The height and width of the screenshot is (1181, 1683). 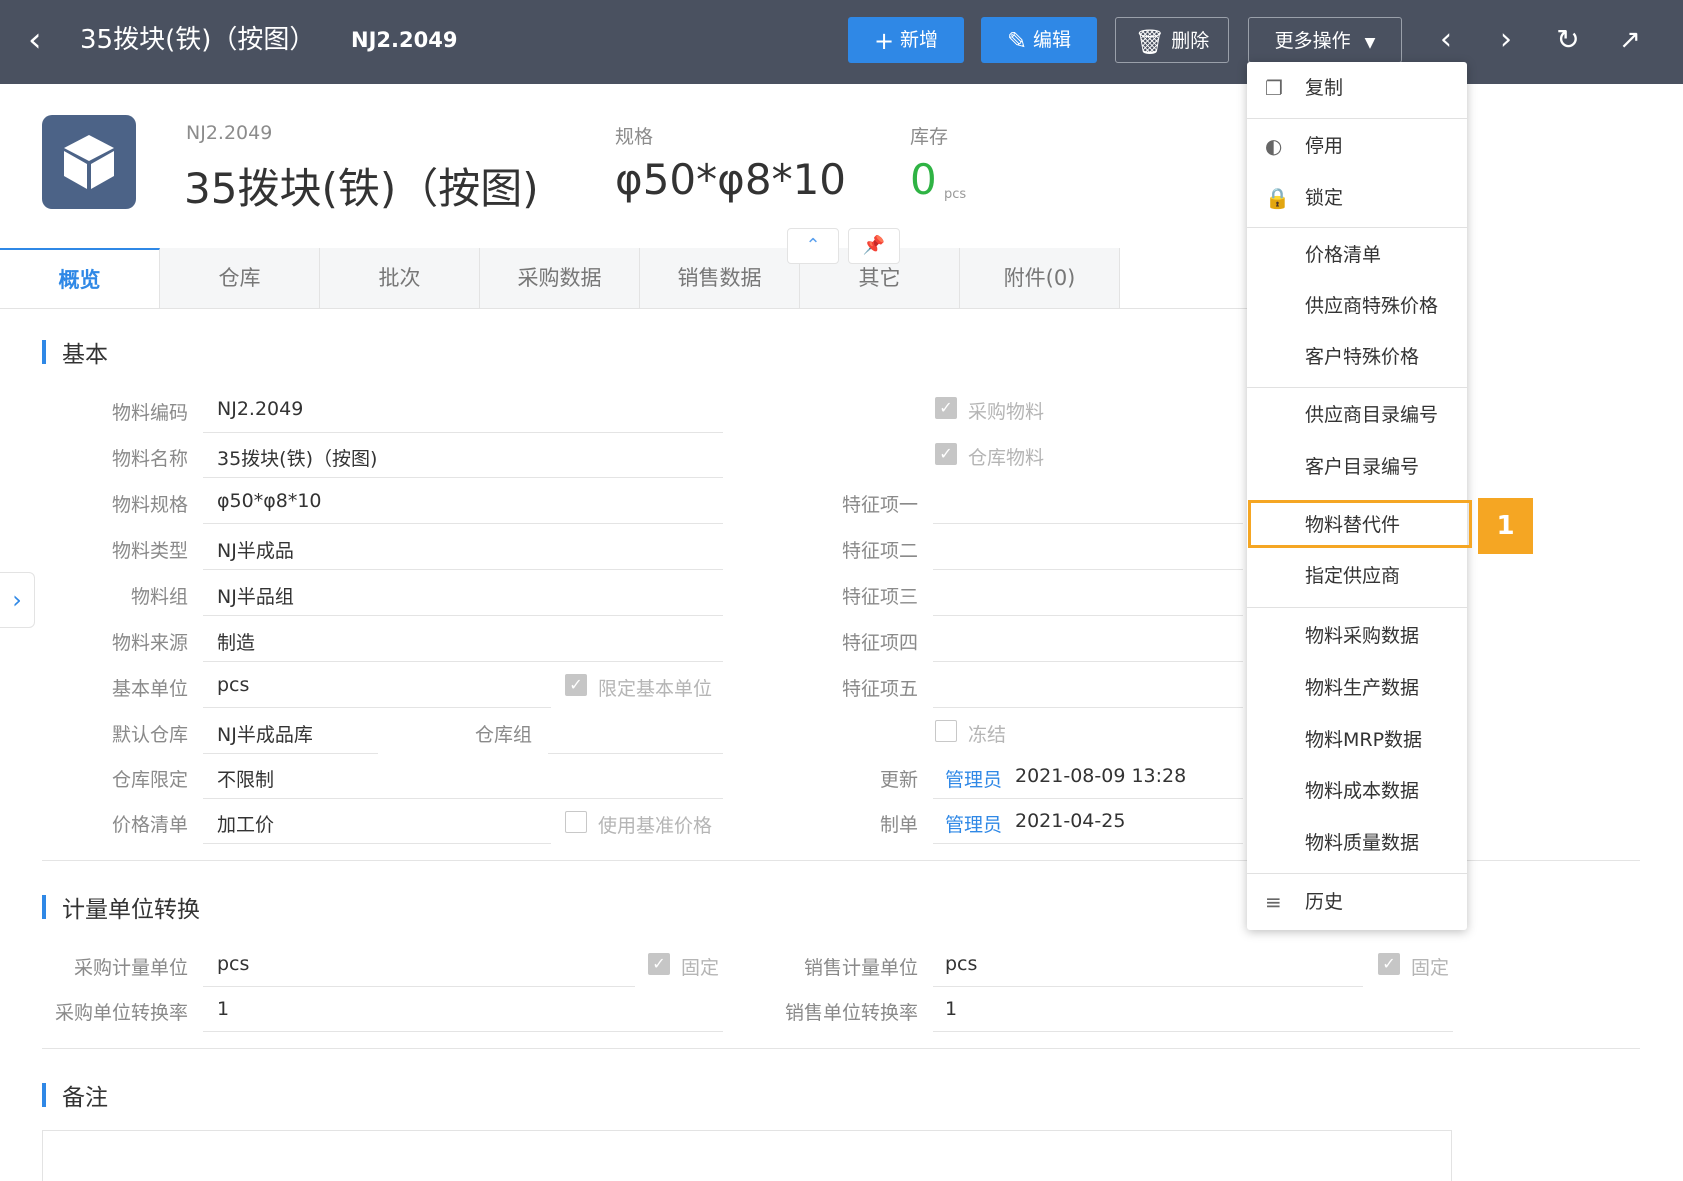 What do you see at coordinates (923, 179) in the screenshot?
I see `stock-value: 0` at bounding box center [923, 179].